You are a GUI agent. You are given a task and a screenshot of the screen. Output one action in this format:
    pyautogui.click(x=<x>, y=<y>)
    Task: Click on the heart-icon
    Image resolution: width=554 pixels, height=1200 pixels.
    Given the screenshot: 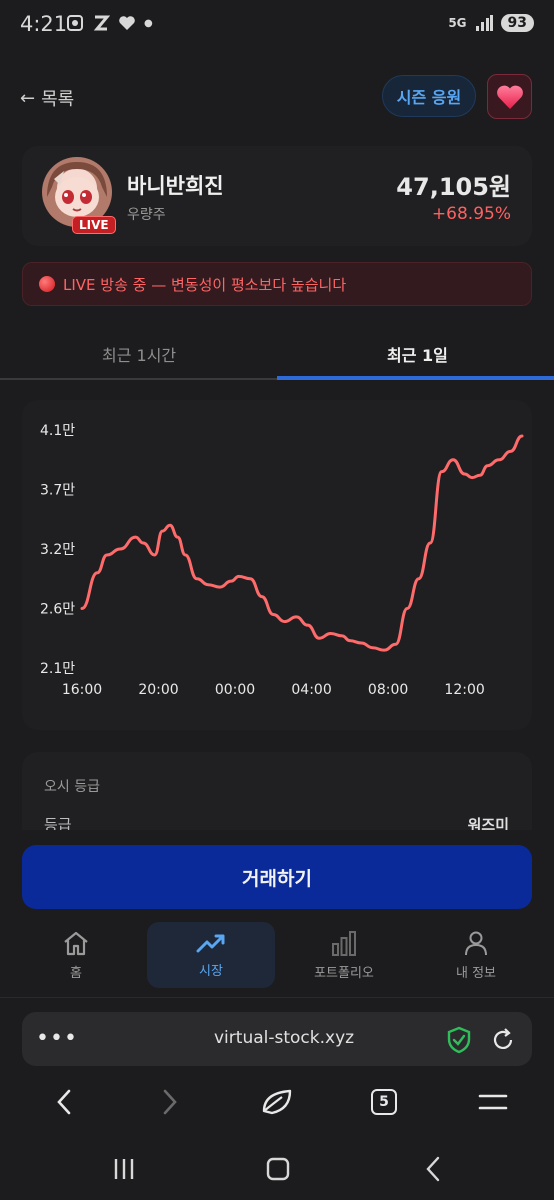 What is the action you would take?
    pyautogui.click(x=509, y=97)
    